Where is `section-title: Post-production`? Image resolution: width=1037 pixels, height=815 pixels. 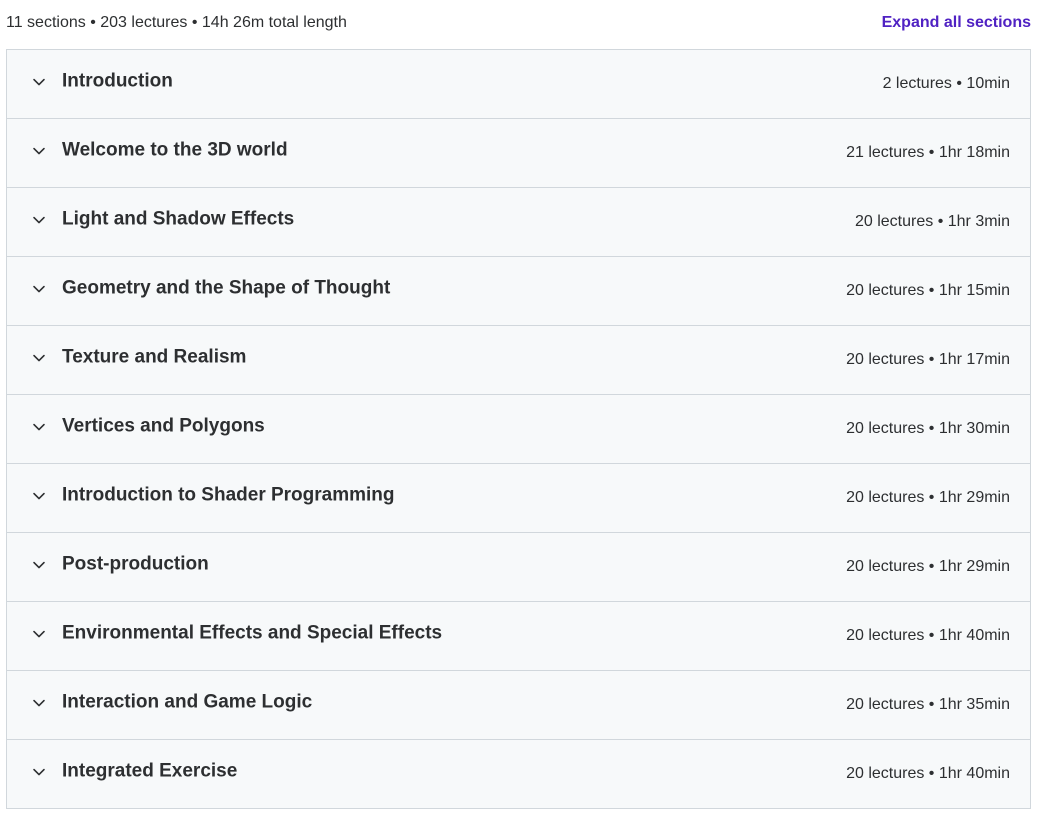
section-title: Post-production is located at coordinates (135, 564).